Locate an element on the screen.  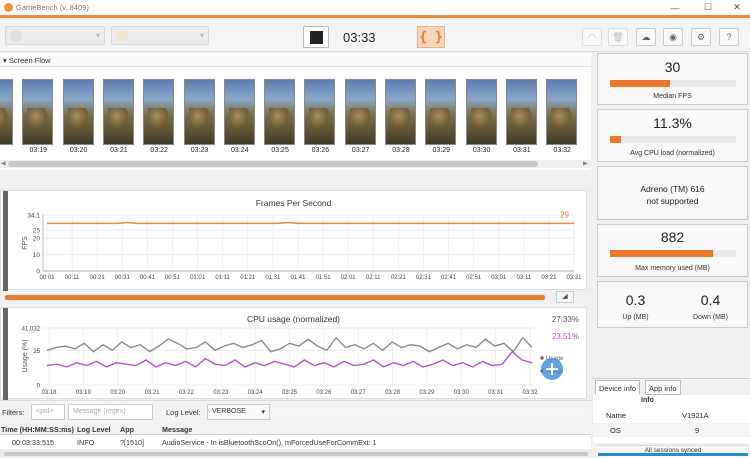
column-header-message: Message is located at coordinates (177, 429).